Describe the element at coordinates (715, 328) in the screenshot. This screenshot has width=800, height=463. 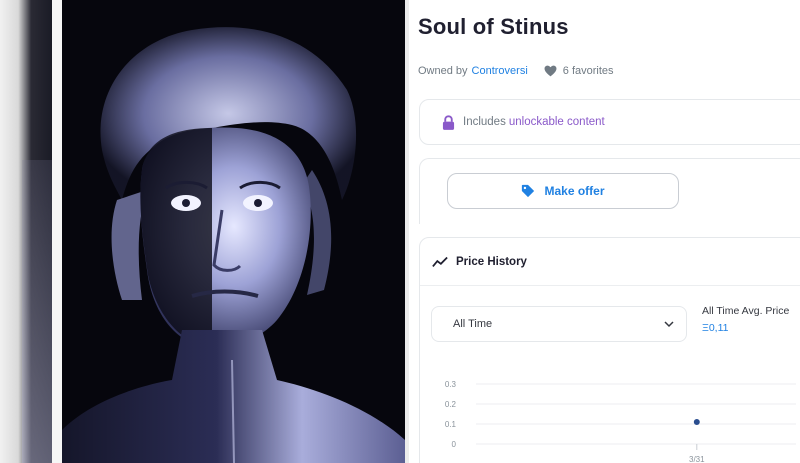
I see `avg-price-value: Ξ0,11` at that location.